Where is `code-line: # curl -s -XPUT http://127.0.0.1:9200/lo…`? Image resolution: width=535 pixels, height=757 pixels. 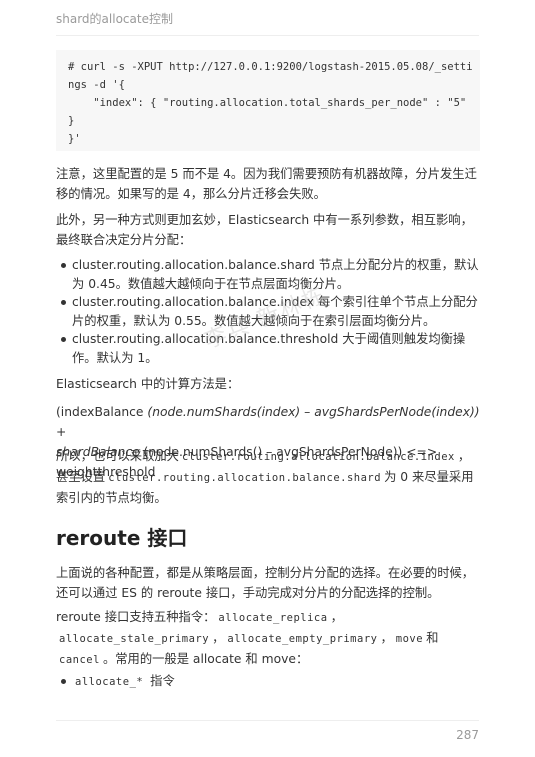
code-line: # curl -s -XPUT http://127.0.0.1:9200/lo… is located at coordinates (270, 67).